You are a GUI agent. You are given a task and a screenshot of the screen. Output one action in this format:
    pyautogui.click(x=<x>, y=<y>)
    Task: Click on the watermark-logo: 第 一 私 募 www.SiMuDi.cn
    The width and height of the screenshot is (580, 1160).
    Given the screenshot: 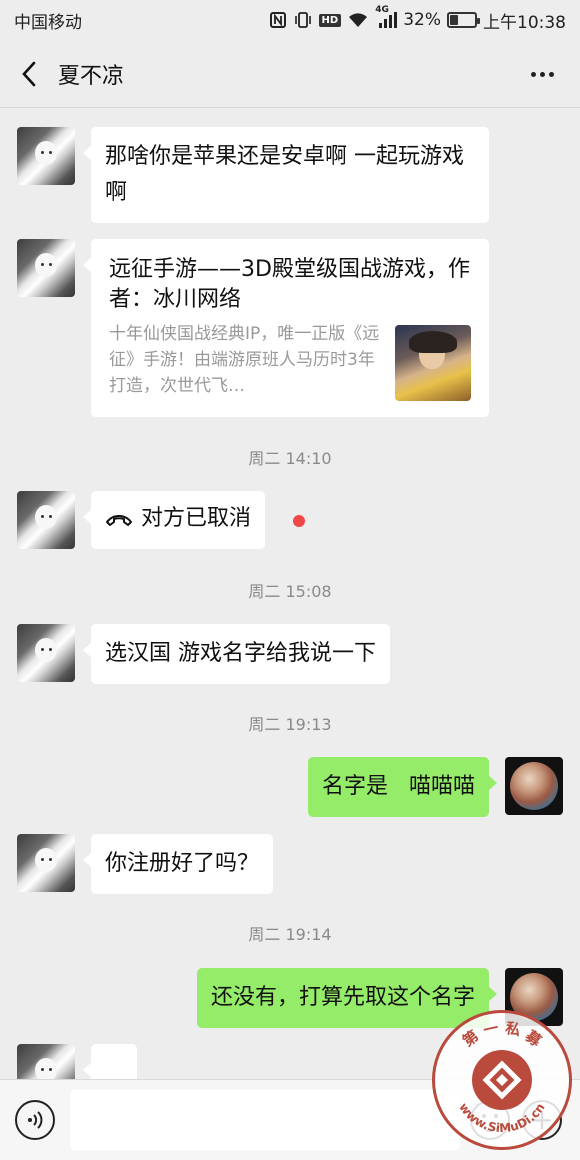 What is the action you would take?
    pyautogui.click(x=501, y=1077)
    